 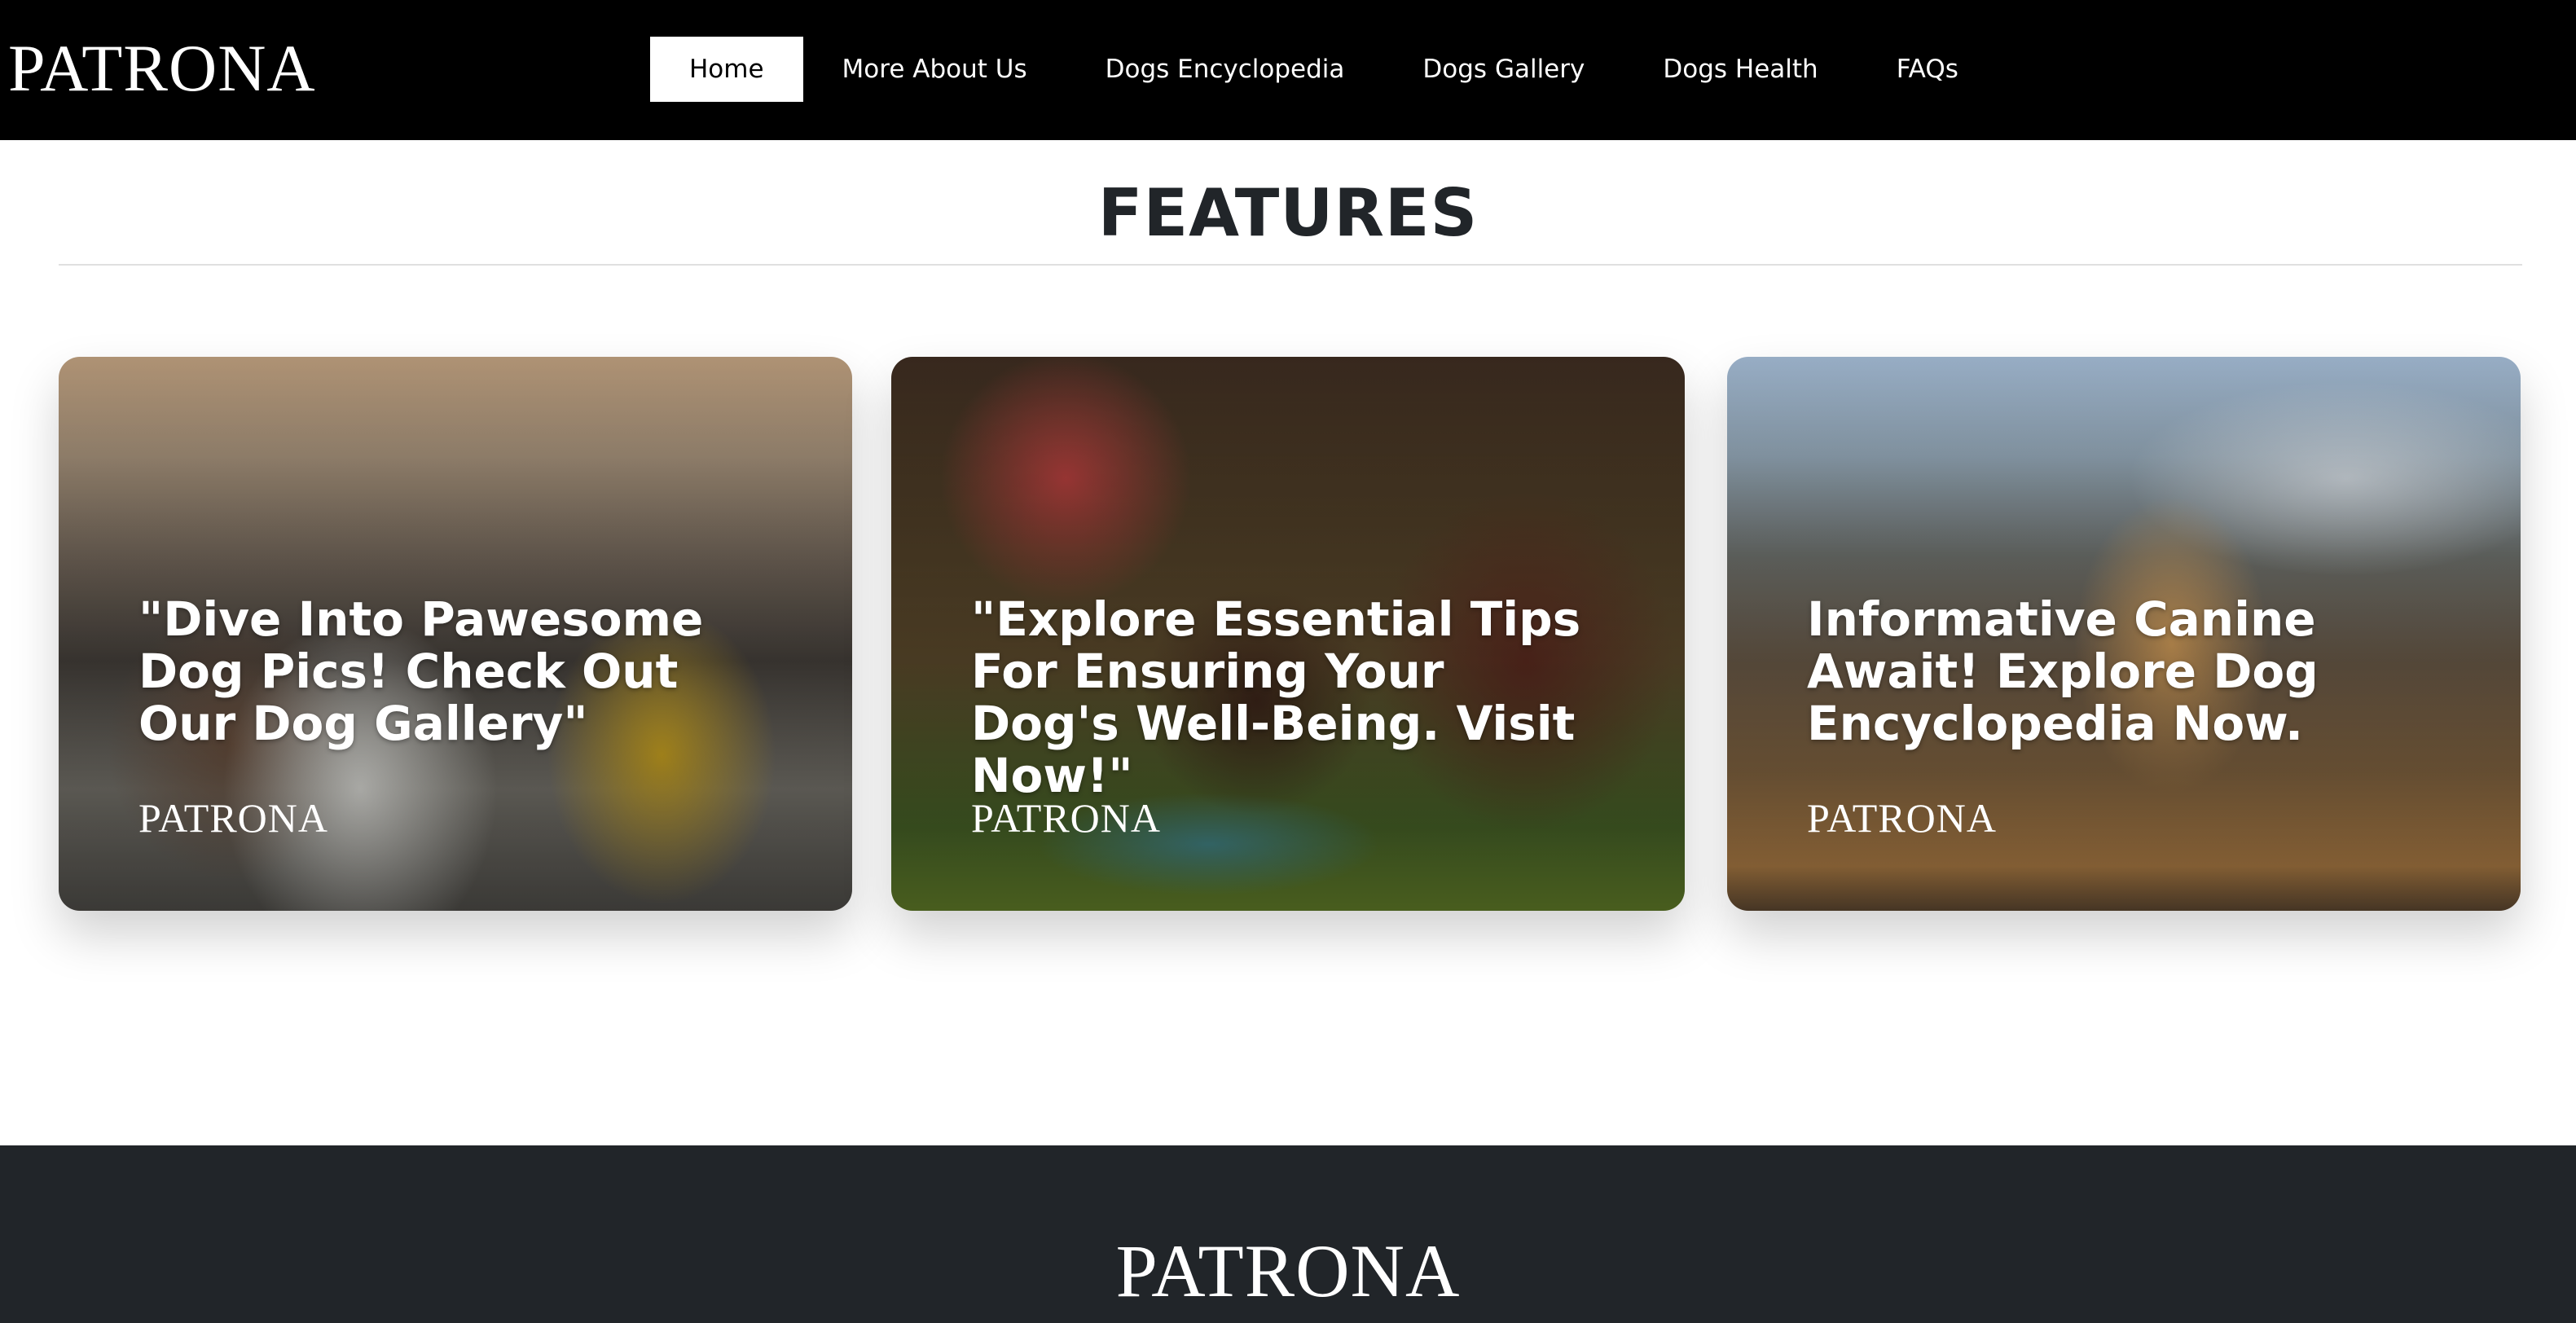 What do you see at coordinates (162, 68) in the screenshot?
I see `brand-logo: PATRONA` at bounding box center [162, 68].